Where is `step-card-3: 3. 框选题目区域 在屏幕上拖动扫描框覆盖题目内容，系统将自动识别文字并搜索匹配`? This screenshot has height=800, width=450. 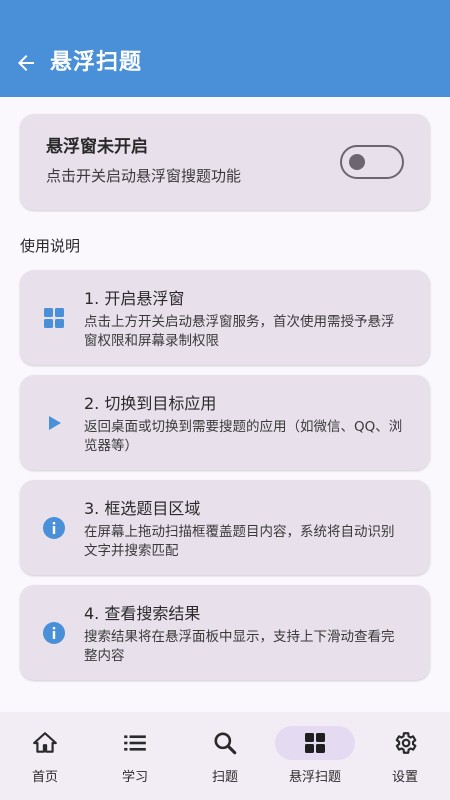
step-card-3: 3. 框选题目区域 在屏幕上拖动扫描框覆盖题目内容，系统将自动识别文字并搜索匹配 is located at coordinates (225, 527).